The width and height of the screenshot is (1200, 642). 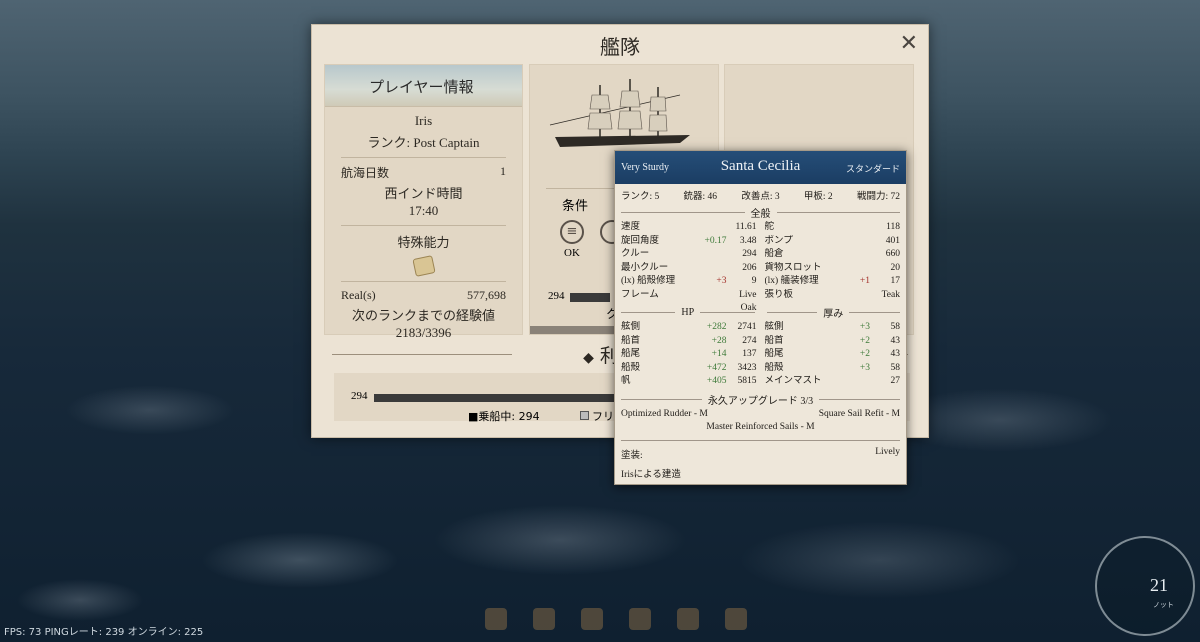 What do you see at coordinates (833, 255) in the screenshot?
I see `stat-row: 船倉 660` at bounding box center [833, 255].